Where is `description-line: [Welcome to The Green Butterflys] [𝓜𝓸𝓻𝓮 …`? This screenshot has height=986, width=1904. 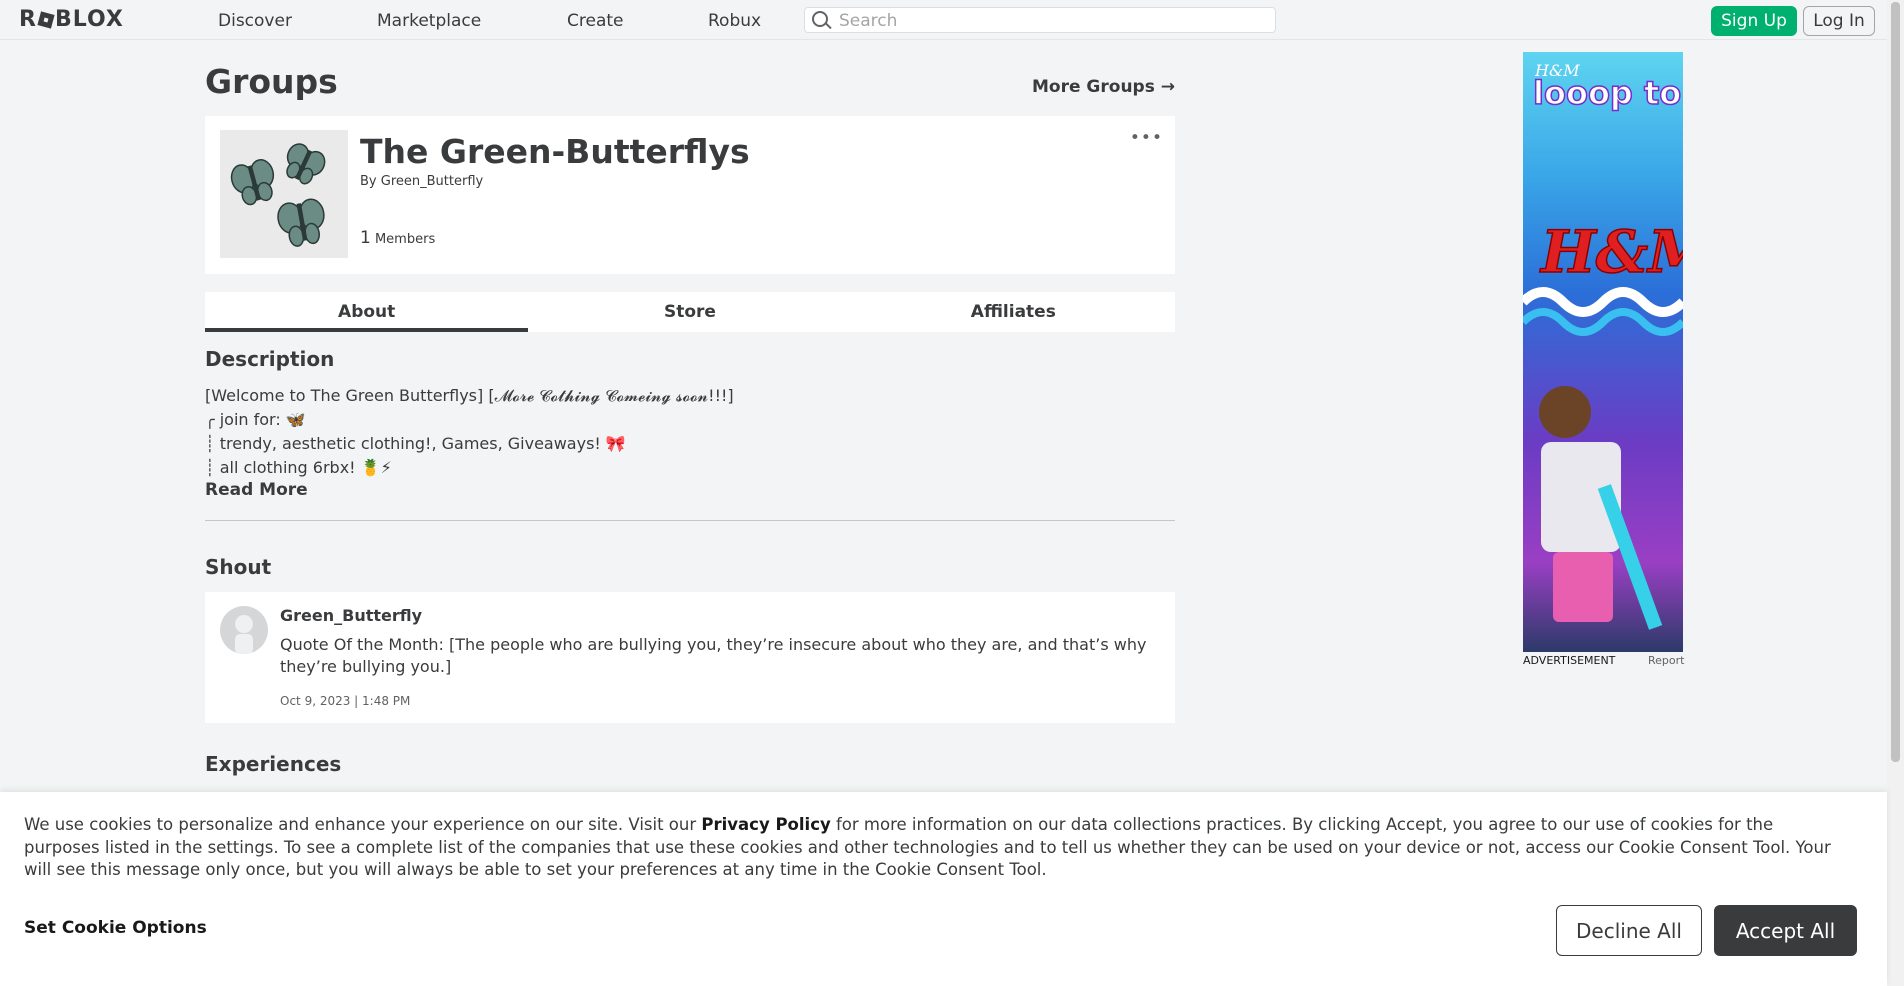 description-line: [Welcome to The Green Butterflys] [𝓜𝓸𝓻𝓮 … is located at coordinates (469, 395).